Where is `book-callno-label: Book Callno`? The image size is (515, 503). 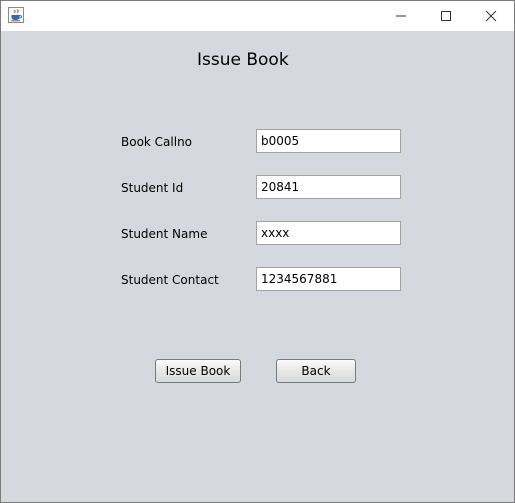 book-callno-label: Book Callno is located at coordinates (157, 142).